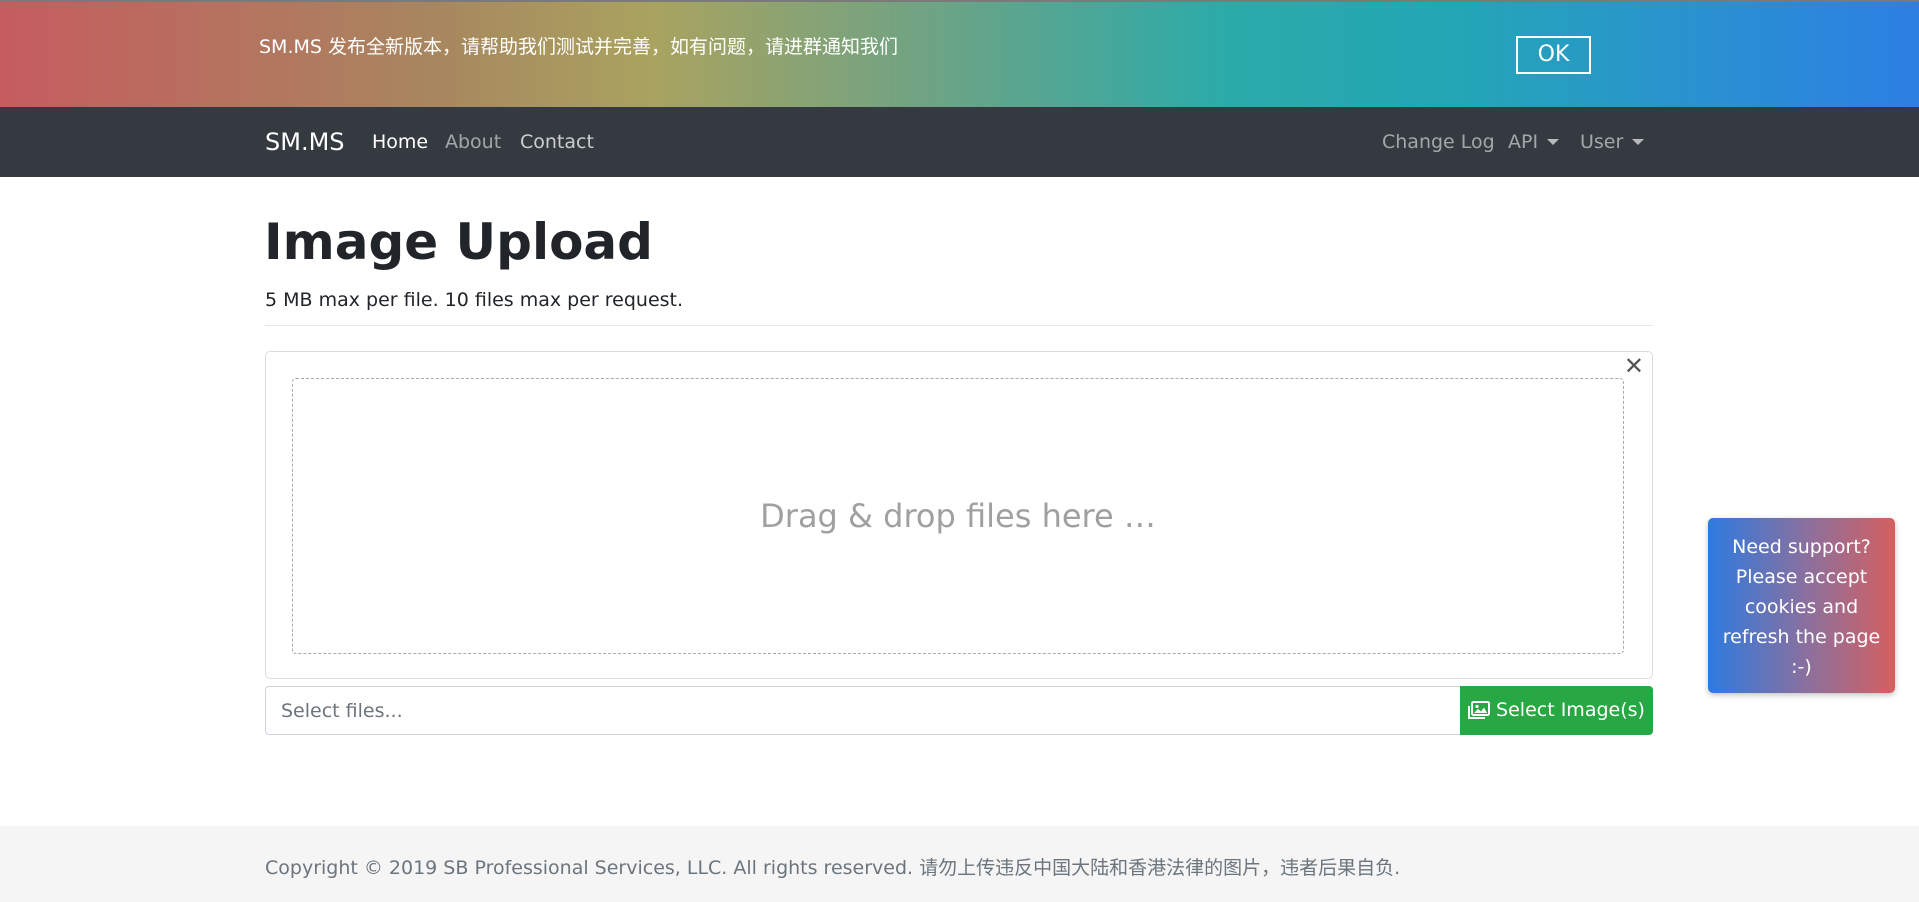 The width and height of the screenshot is (1919, 902). I want to click on nav-user-dropdown: User, so click(1612, 142).